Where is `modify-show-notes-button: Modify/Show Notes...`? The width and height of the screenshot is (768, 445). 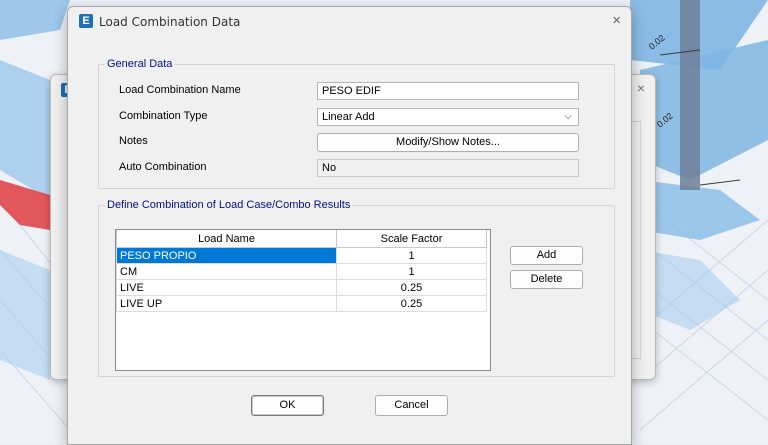 modify-show-notes-button: Modify/Show Notes... is located at coordinates (448, 142).